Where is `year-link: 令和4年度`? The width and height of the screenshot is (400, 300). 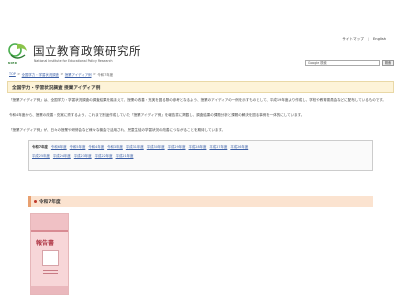 year-link: 令和4年度 is located at coordinates (96, 146).